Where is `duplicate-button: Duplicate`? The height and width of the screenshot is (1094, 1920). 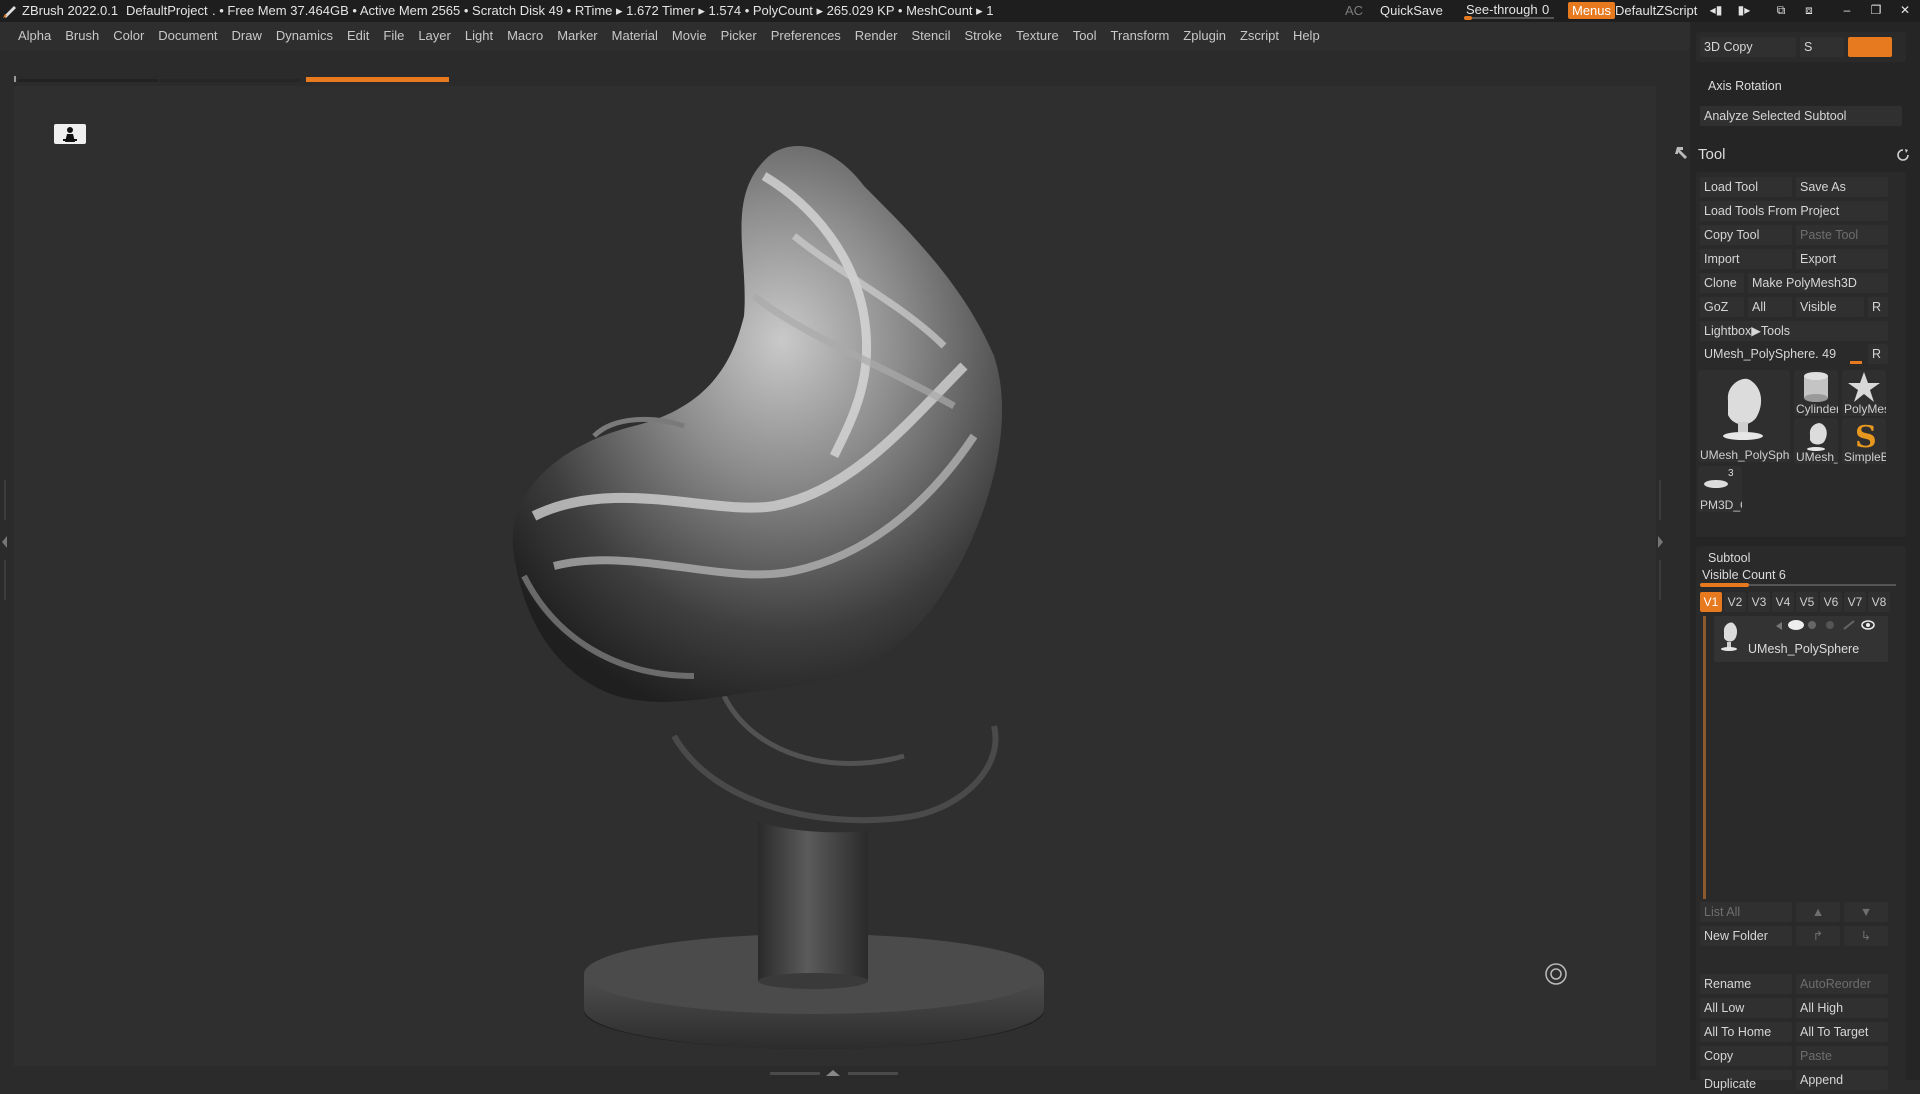 duplicate-button: Duplicate is located at coordinates (1746, 1080).